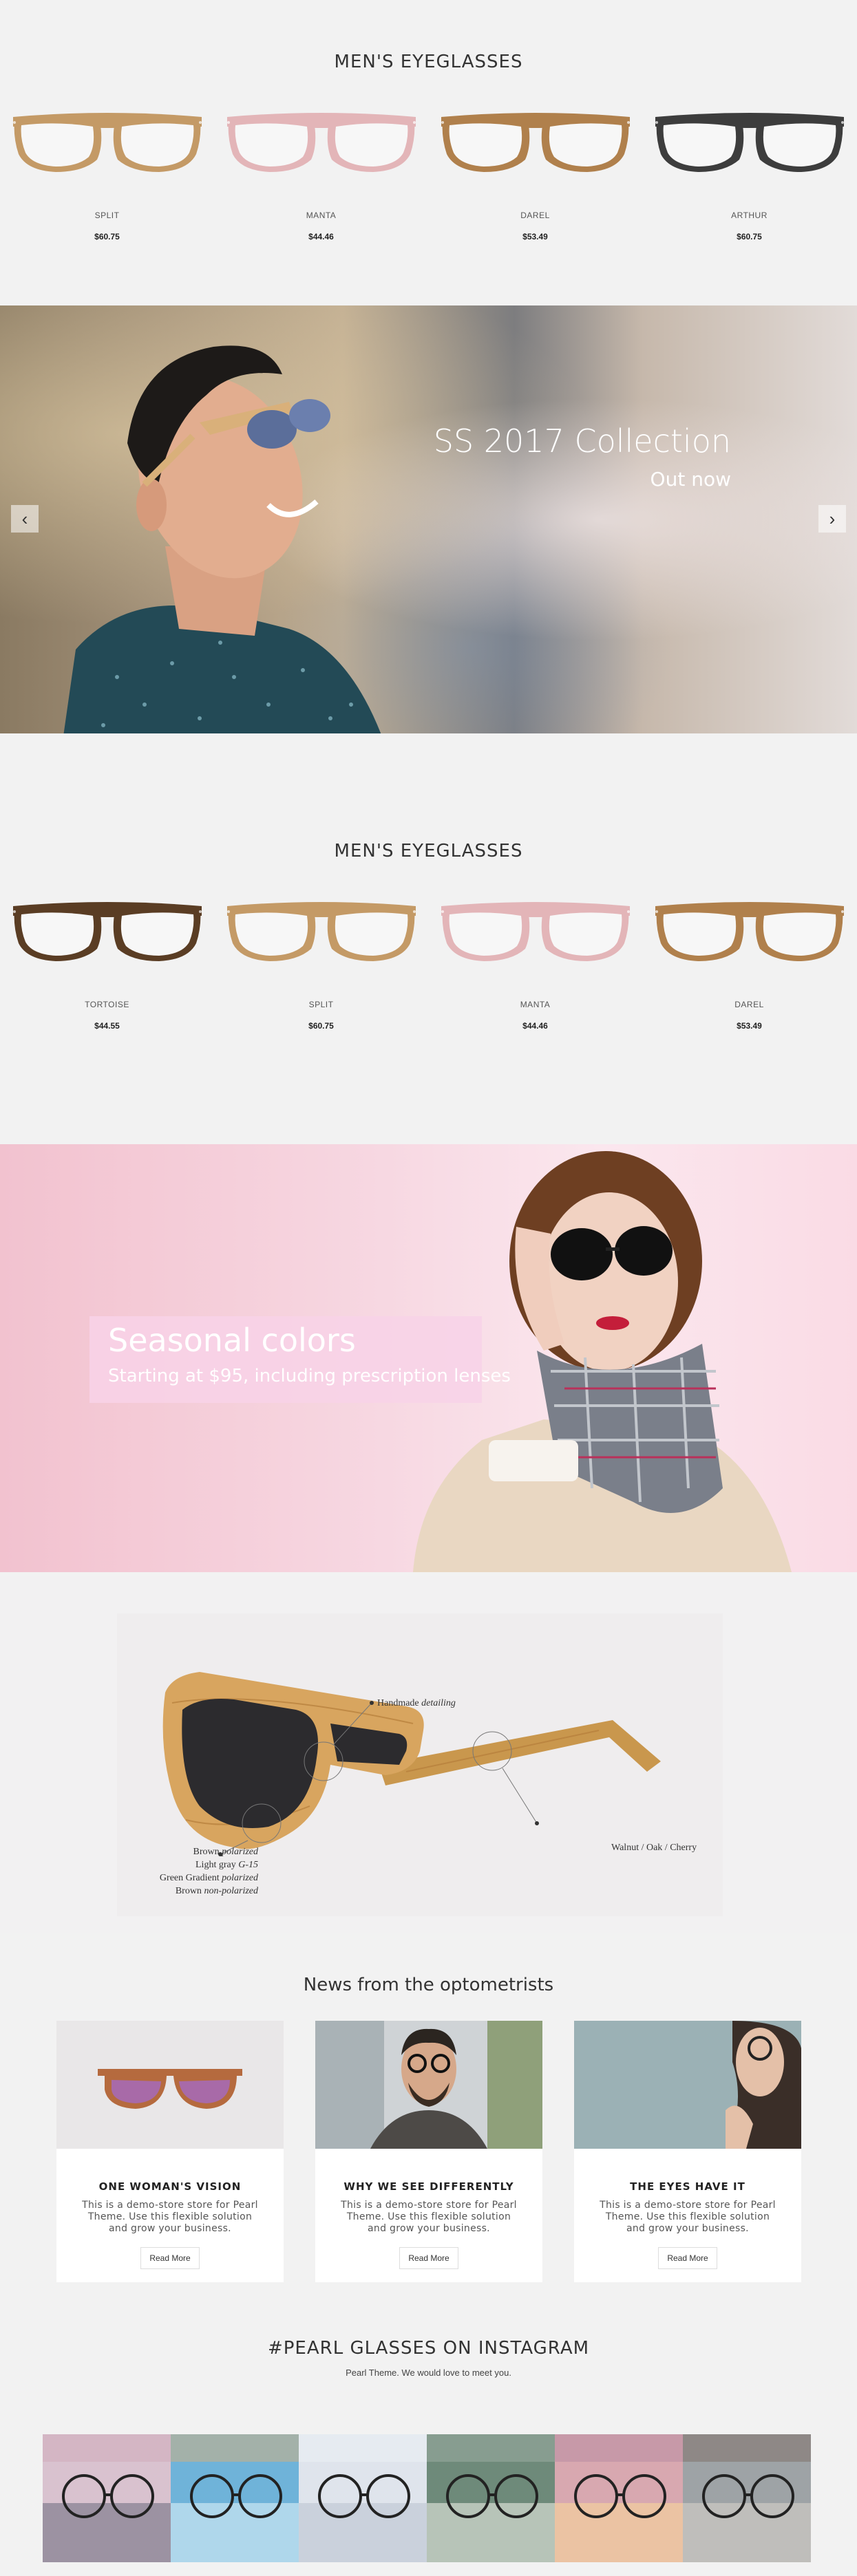  Describe the element at coordinates (439, 1703) in the screenshot. I see `handmade-em-text: detailing` at that location.